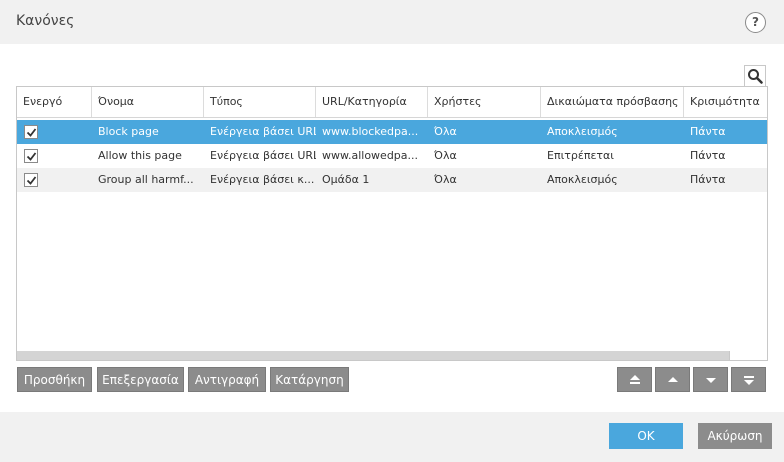  Describe the element at coordinates (309, 379) in the screenshot. I see `remove-button: Κατάργηση` at that location.